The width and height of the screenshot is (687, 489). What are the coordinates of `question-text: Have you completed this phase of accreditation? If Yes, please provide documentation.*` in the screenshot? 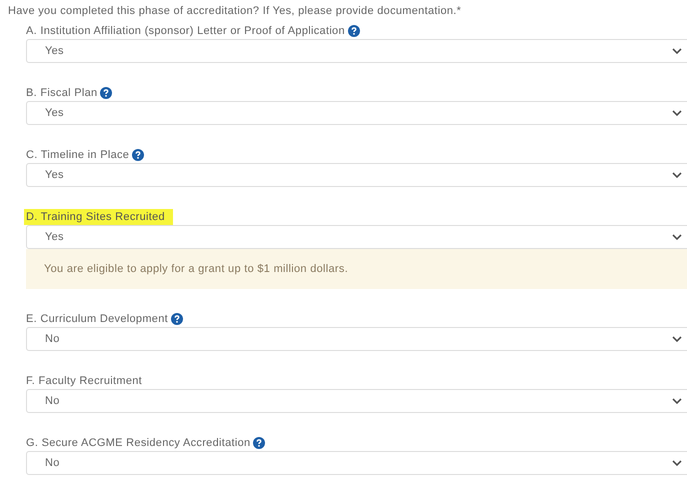 It's located at (235, 11).